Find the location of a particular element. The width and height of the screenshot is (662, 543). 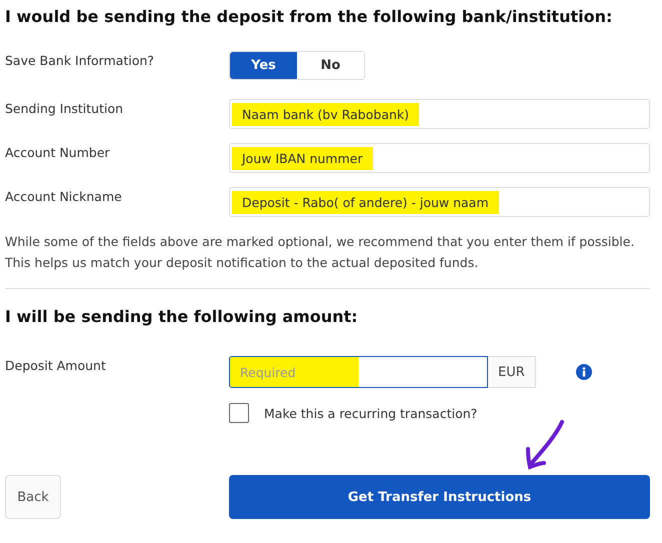

info-icon is located at coordinates (584, 372).